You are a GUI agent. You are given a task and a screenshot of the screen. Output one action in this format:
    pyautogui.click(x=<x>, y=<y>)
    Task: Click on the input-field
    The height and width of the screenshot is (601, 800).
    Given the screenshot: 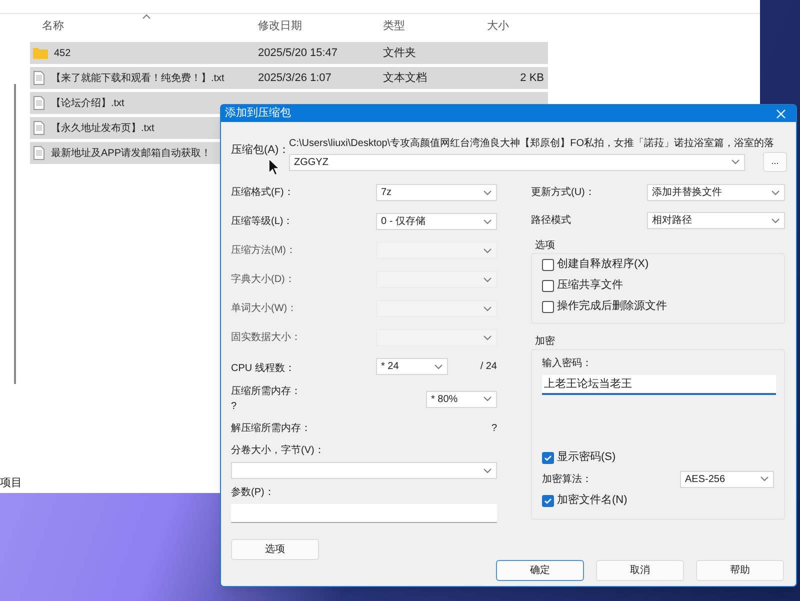 What is the action you would take?
    pyautogui.click(x=364, y=513)
    